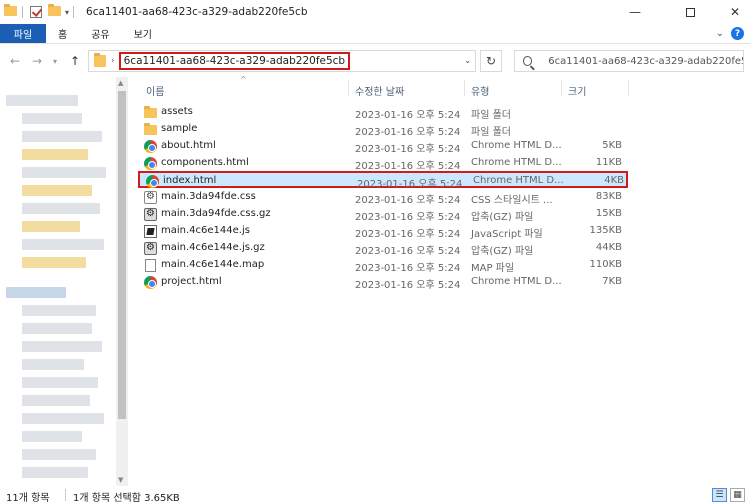 The width and height of the screenshot is (750, 504). I want to click on navigation-scrollbar: ▲ ▼, so click(122, 281).